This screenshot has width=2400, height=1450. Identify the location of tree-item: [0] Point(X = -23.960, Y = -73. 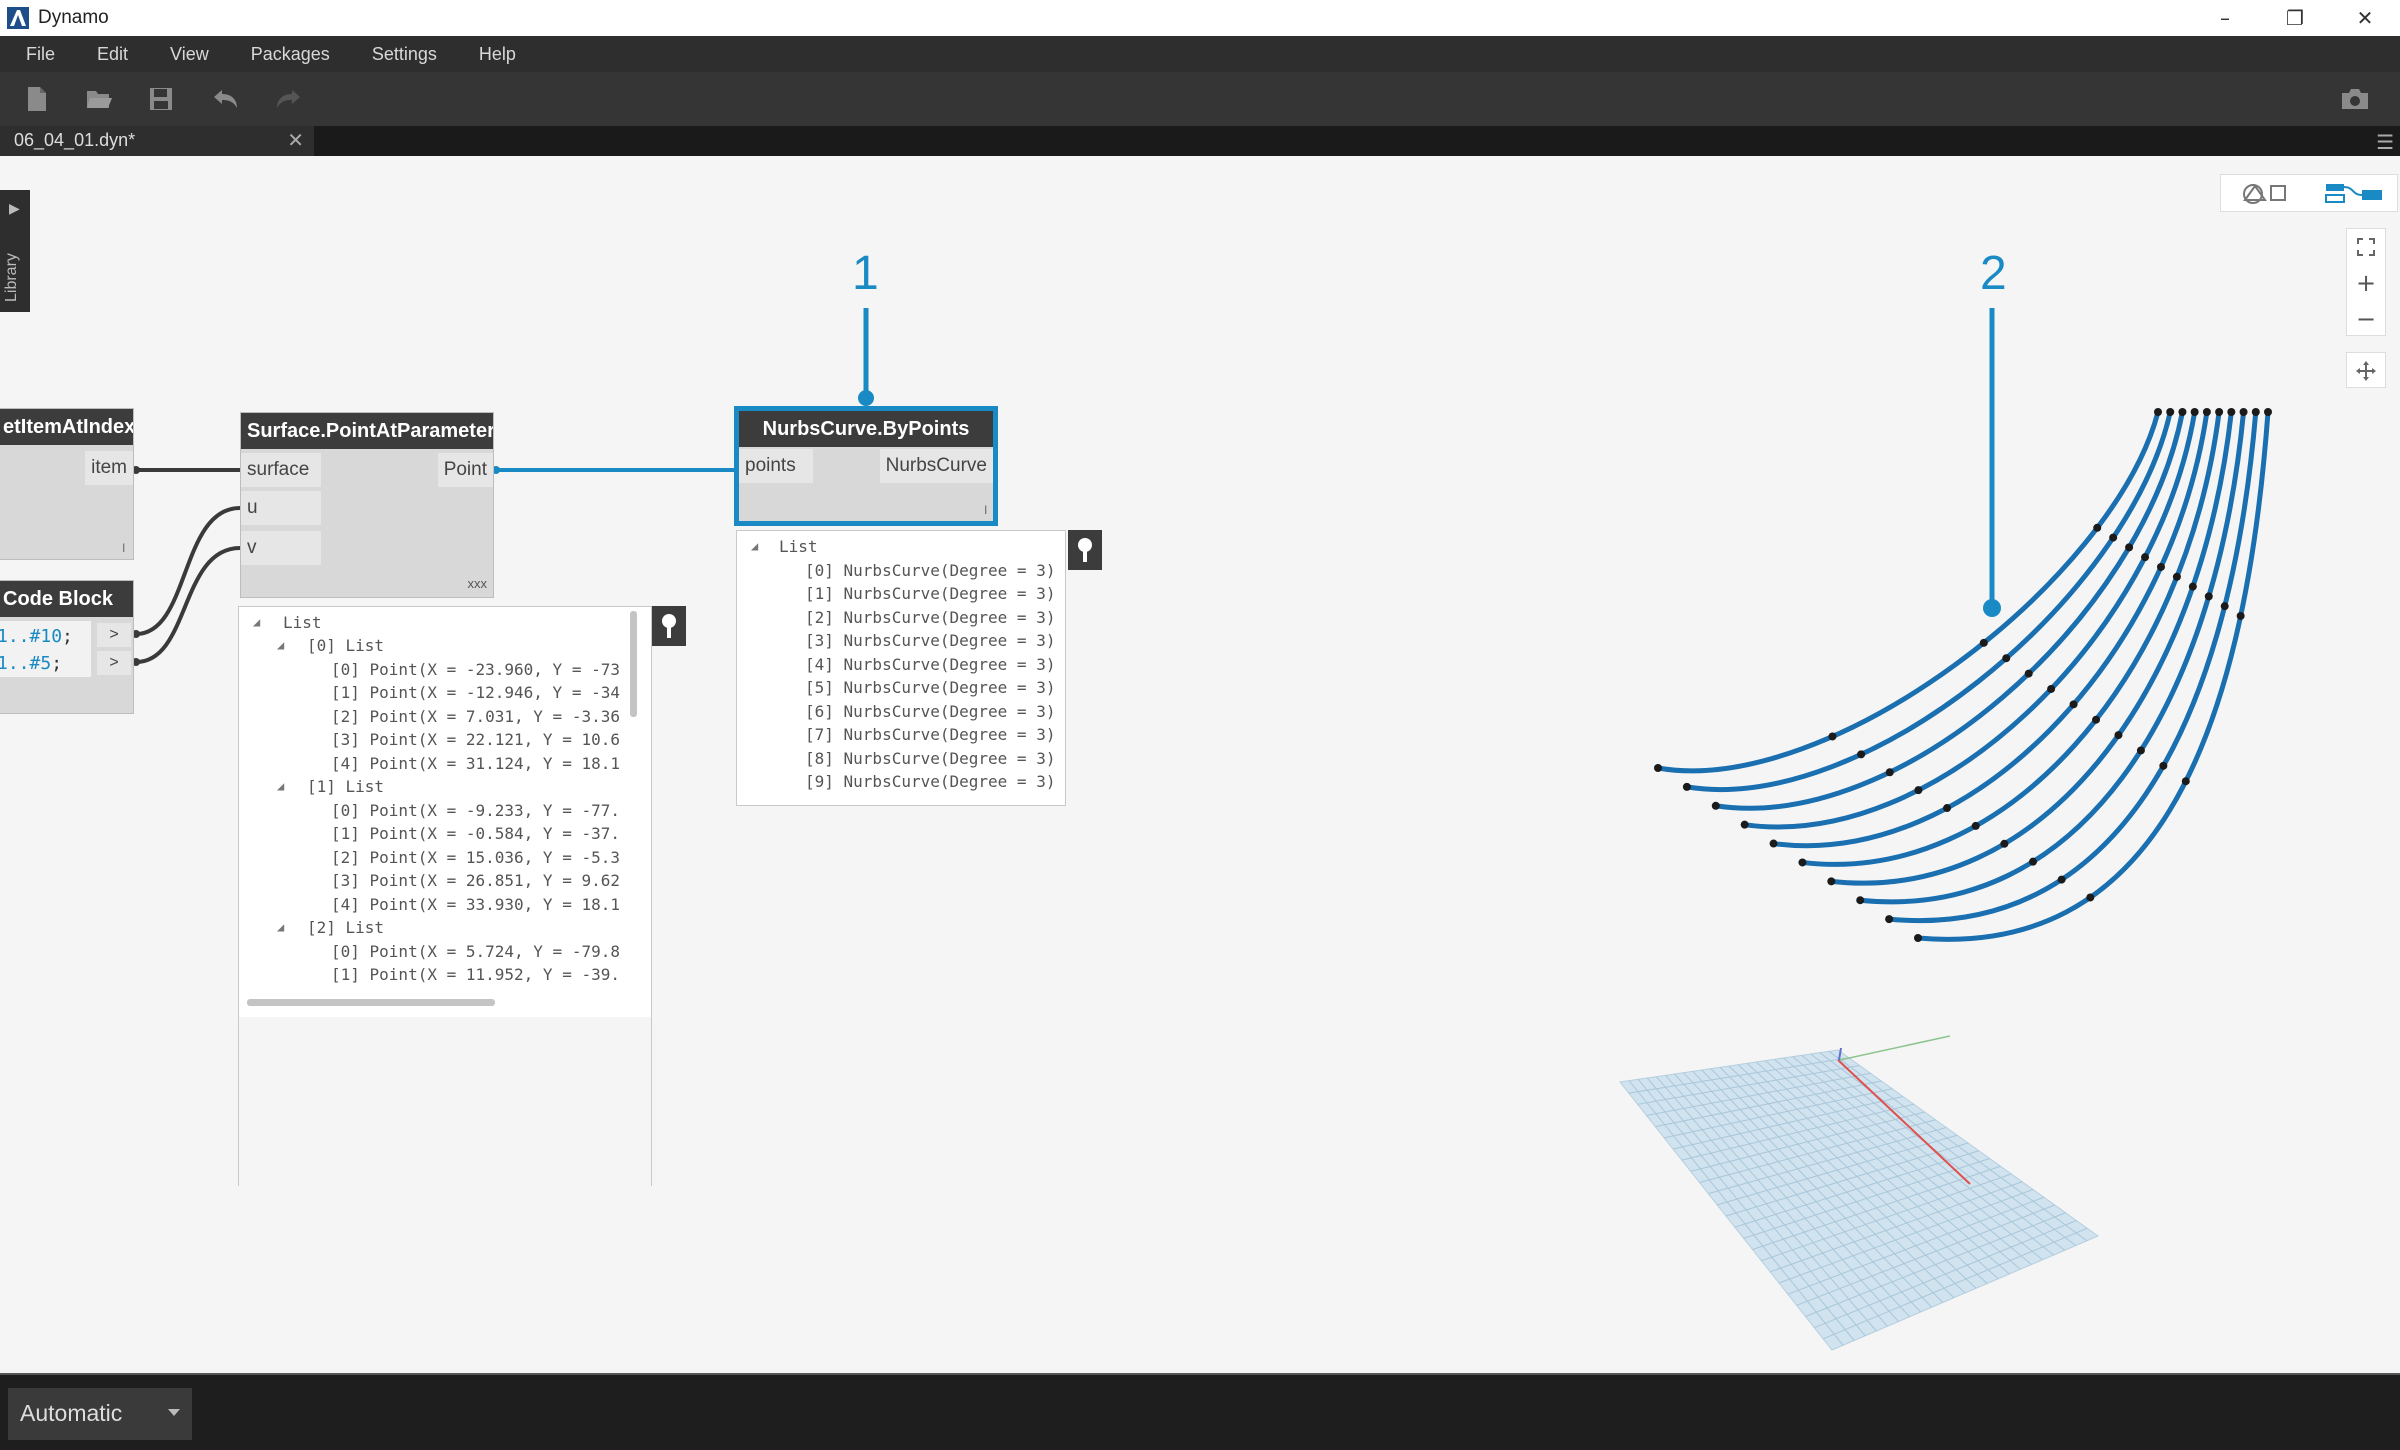
(475, 669).